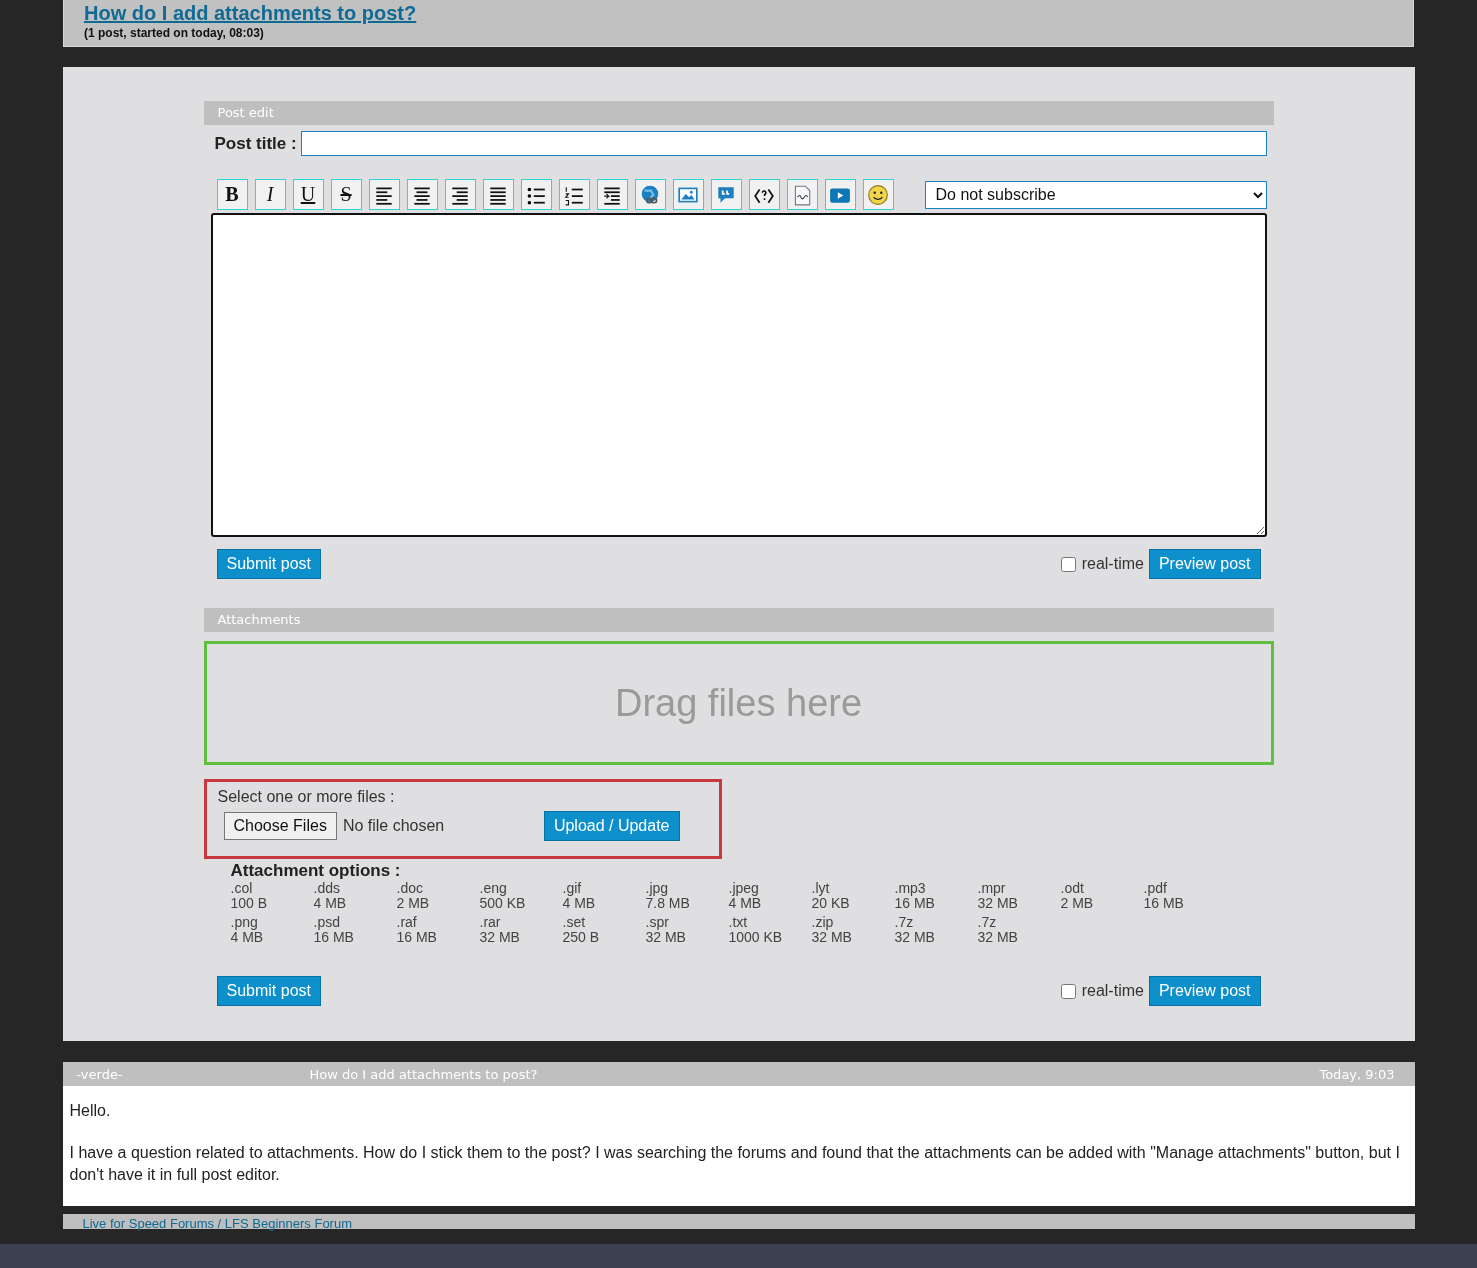  What do you see at coordinates (384, 194) in the screenshot?
I see `align-left-button` at bounding box center [384, 194].